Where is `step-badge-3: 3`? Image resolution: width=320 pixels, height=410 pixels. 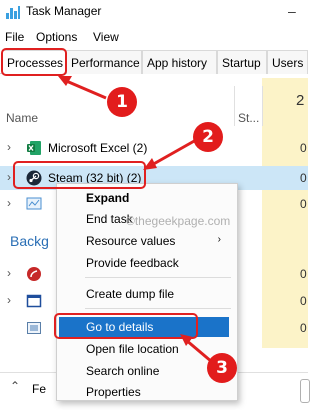 step-badge-3: 3 is located at coordinates (222, 368).